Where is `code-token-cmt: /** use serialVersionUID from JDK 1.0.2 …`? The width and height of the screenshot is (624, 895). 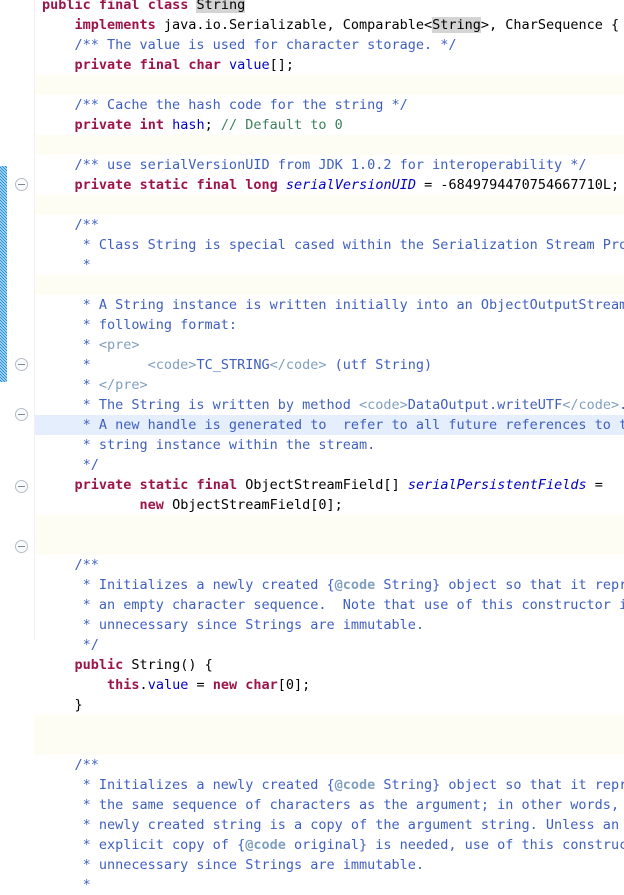
code-token-cmt: /** use serialVersionUID from JDK 1.0.2 … is located at coordinates (314, 165).